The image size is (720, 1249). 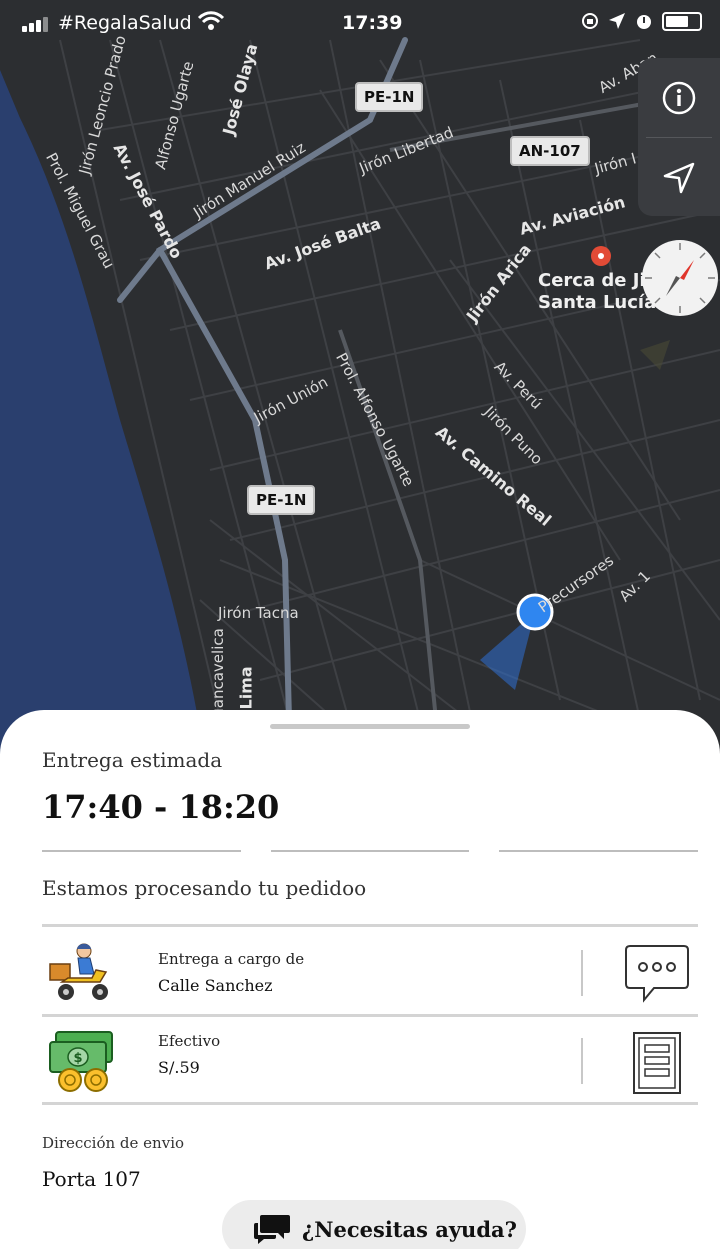 I want to click on map-pin-label: Cerca de Ji Santa Lucía, so click(x=597, y=292).